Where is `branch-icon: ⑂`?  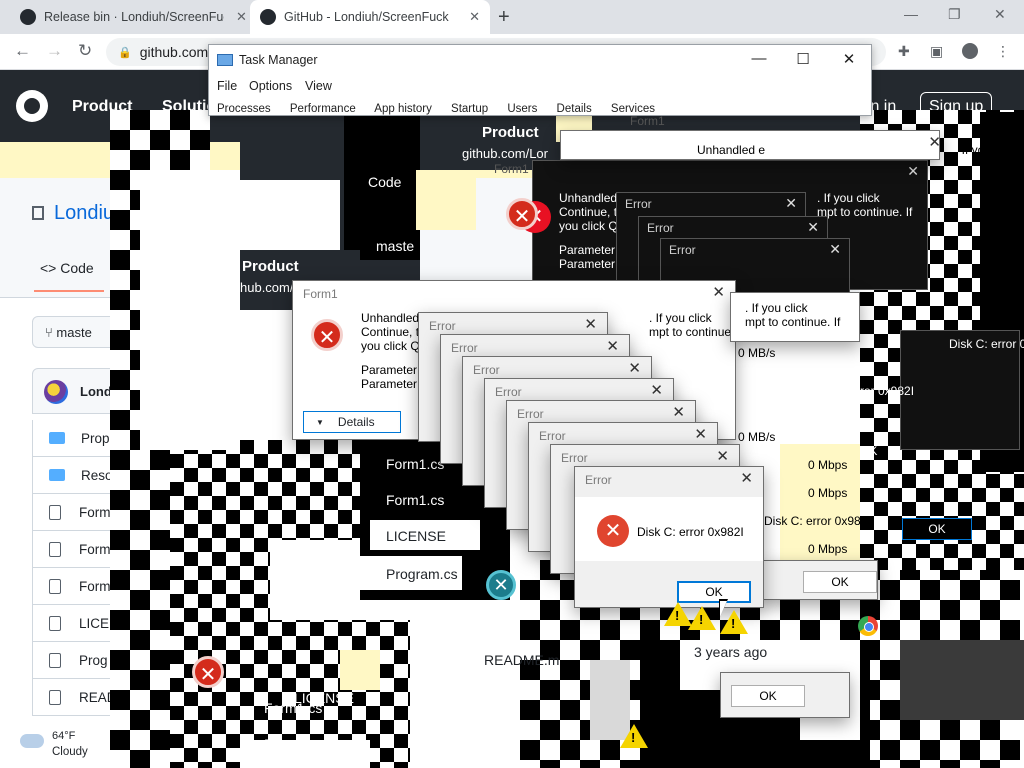
branch-icon: ⑂ is located at coordinates (51, 332).